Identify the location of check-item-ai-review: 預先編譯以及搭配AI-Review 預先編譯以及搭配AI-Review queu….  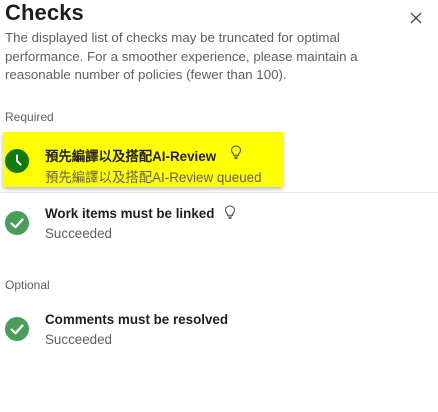
(219, 159).